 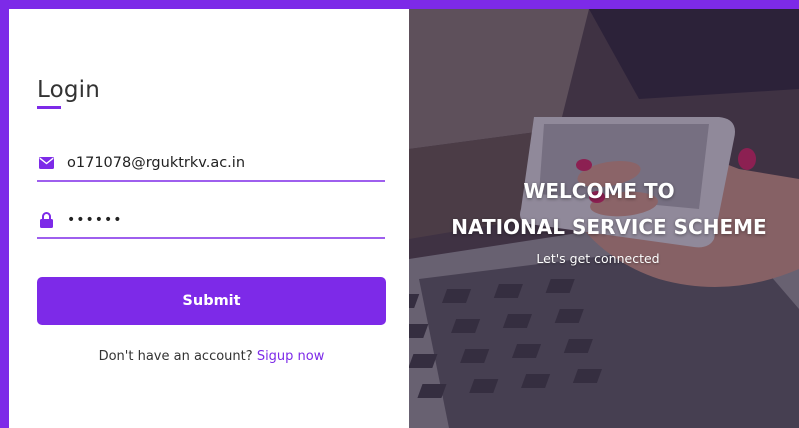 I want to click on password-field, so click(x=211, y=221).